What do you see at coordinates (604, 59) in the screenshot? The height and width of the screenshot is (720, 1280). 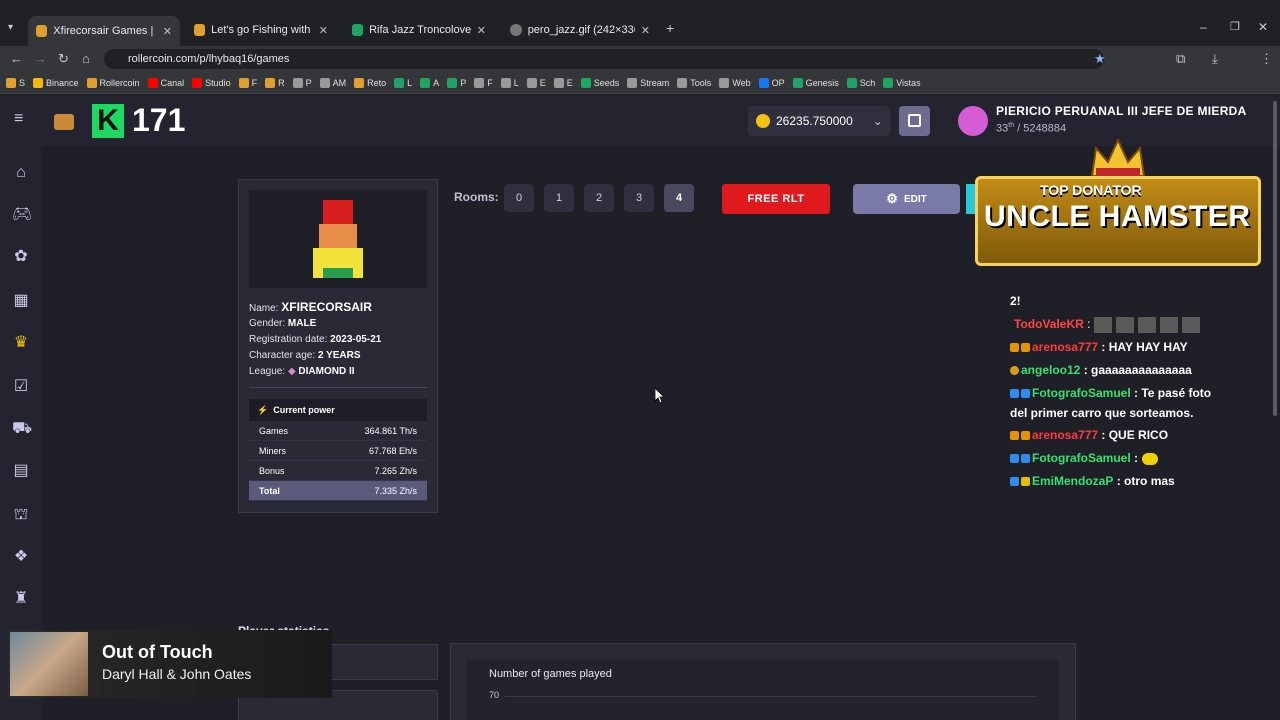 I see `url-field: rollercoin.com/p/lhybaq16/games` at bounding box center [604, 59].